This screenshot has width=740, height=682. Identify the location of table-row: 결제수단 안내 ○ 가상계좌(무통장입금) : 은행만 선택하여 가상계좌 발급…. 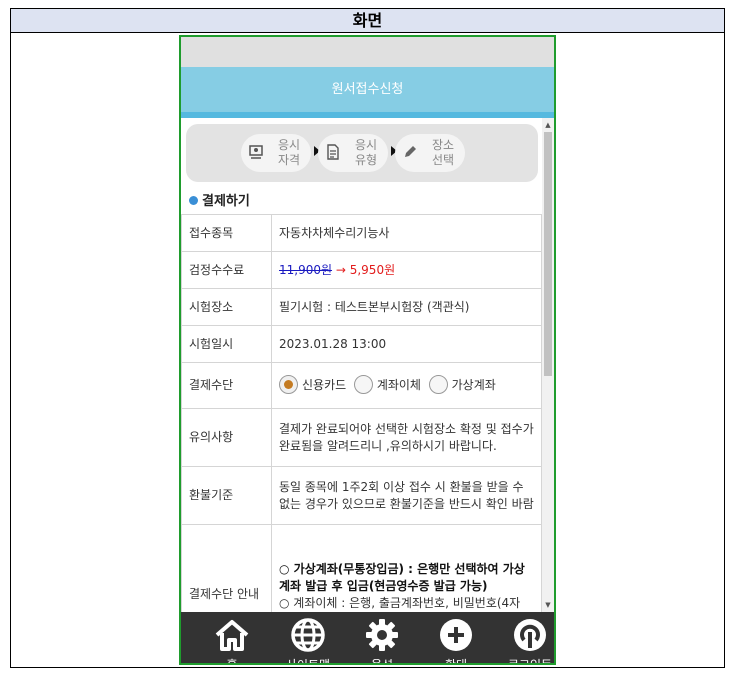
(361, 568).